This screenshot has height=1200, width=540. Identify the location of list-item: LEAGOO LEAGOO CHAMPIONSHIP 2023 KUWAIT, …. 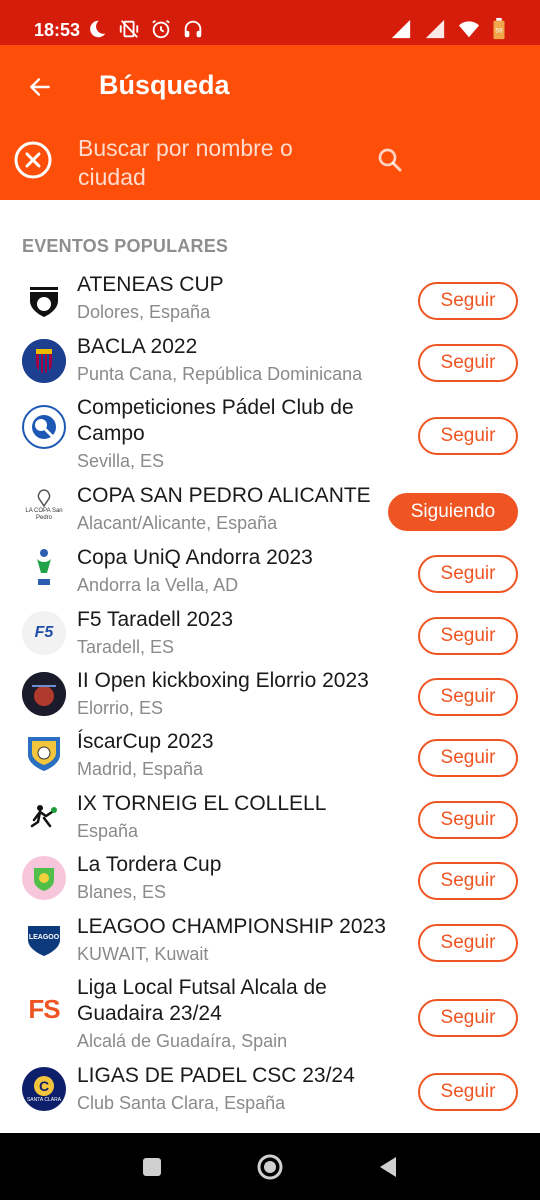
(270, 934).